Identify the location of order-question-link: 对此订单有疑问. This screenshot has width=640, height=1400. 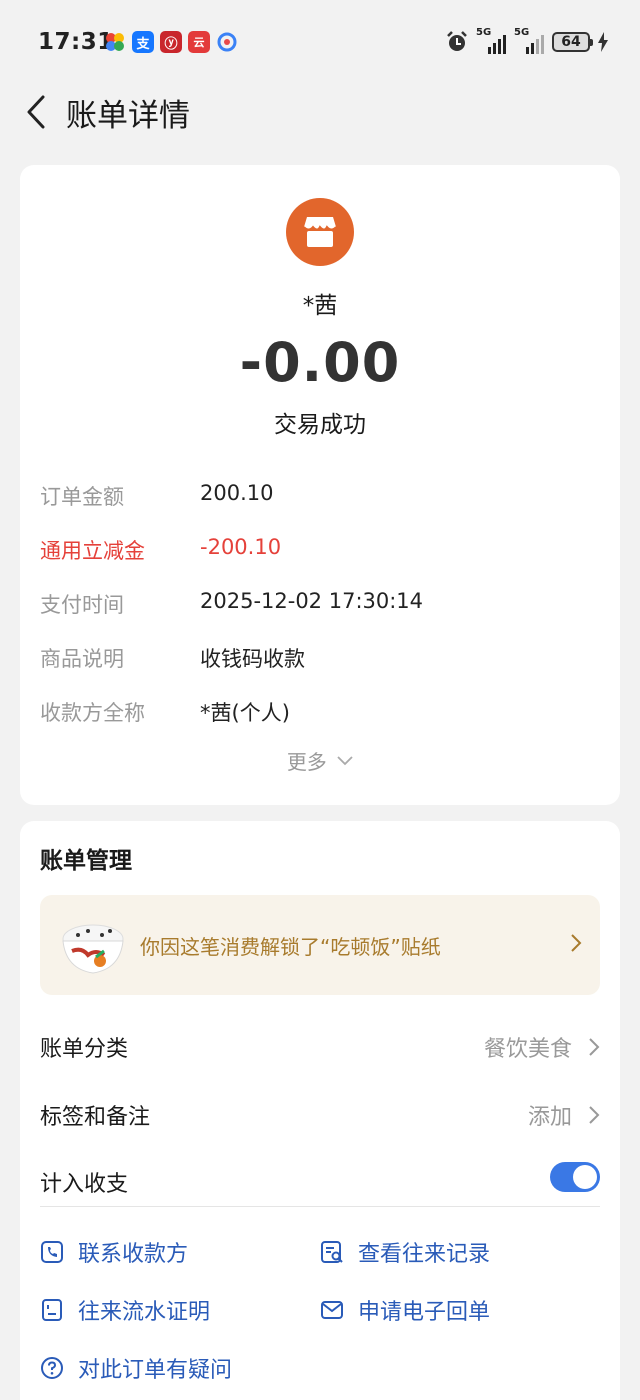
(136, 1368).